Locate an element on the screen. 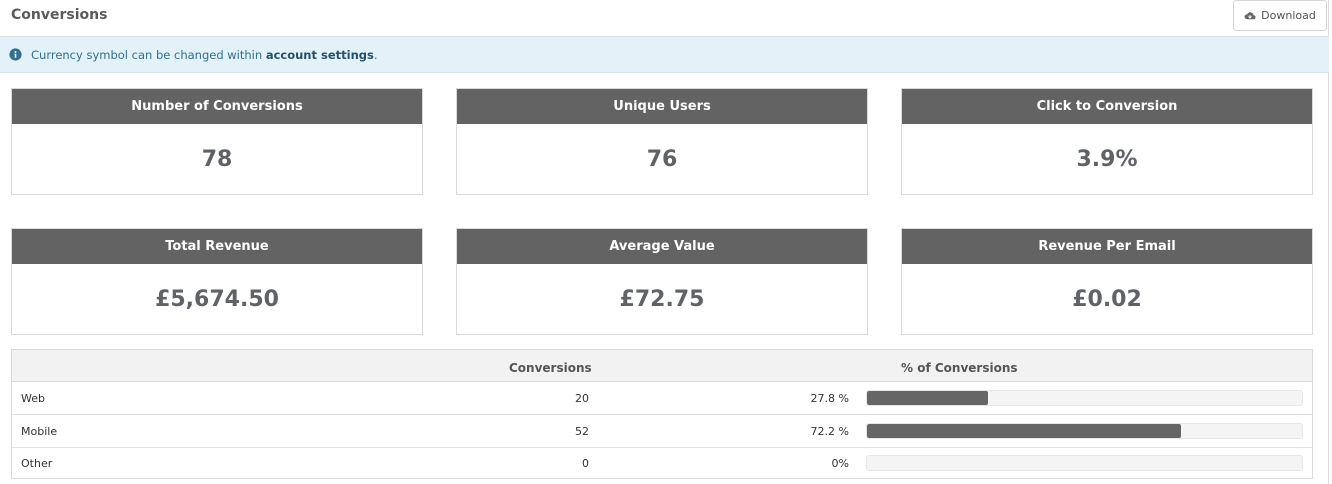 The width and height of the screenshot is (1332, 484). row-conversions: 52 is located at coordinates (582, 431).